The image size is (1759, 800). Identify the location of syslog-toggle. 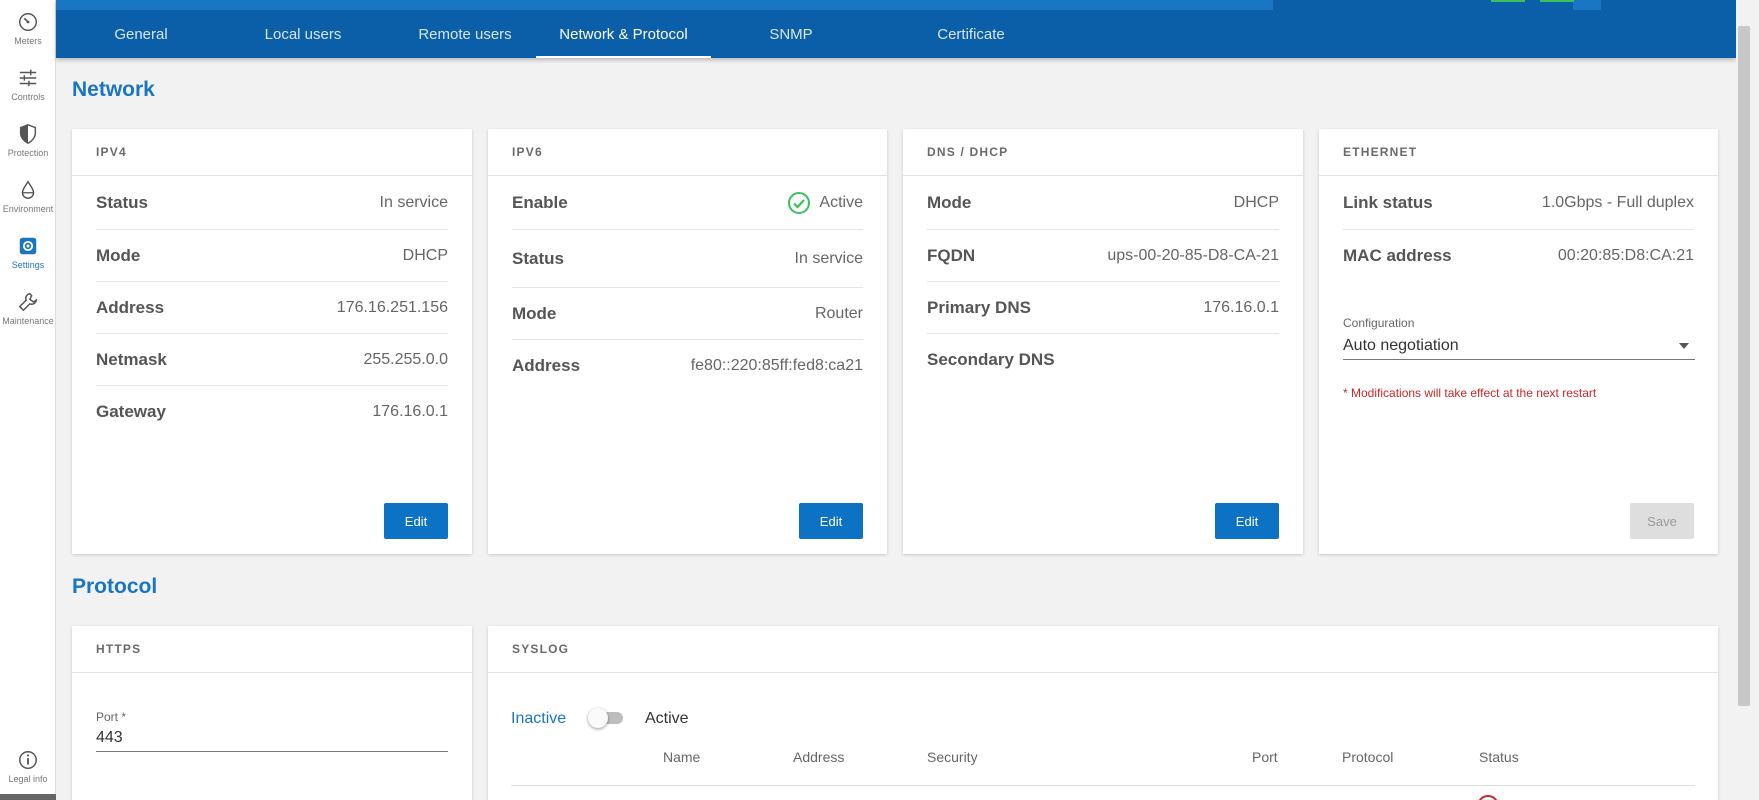
(606, 718).